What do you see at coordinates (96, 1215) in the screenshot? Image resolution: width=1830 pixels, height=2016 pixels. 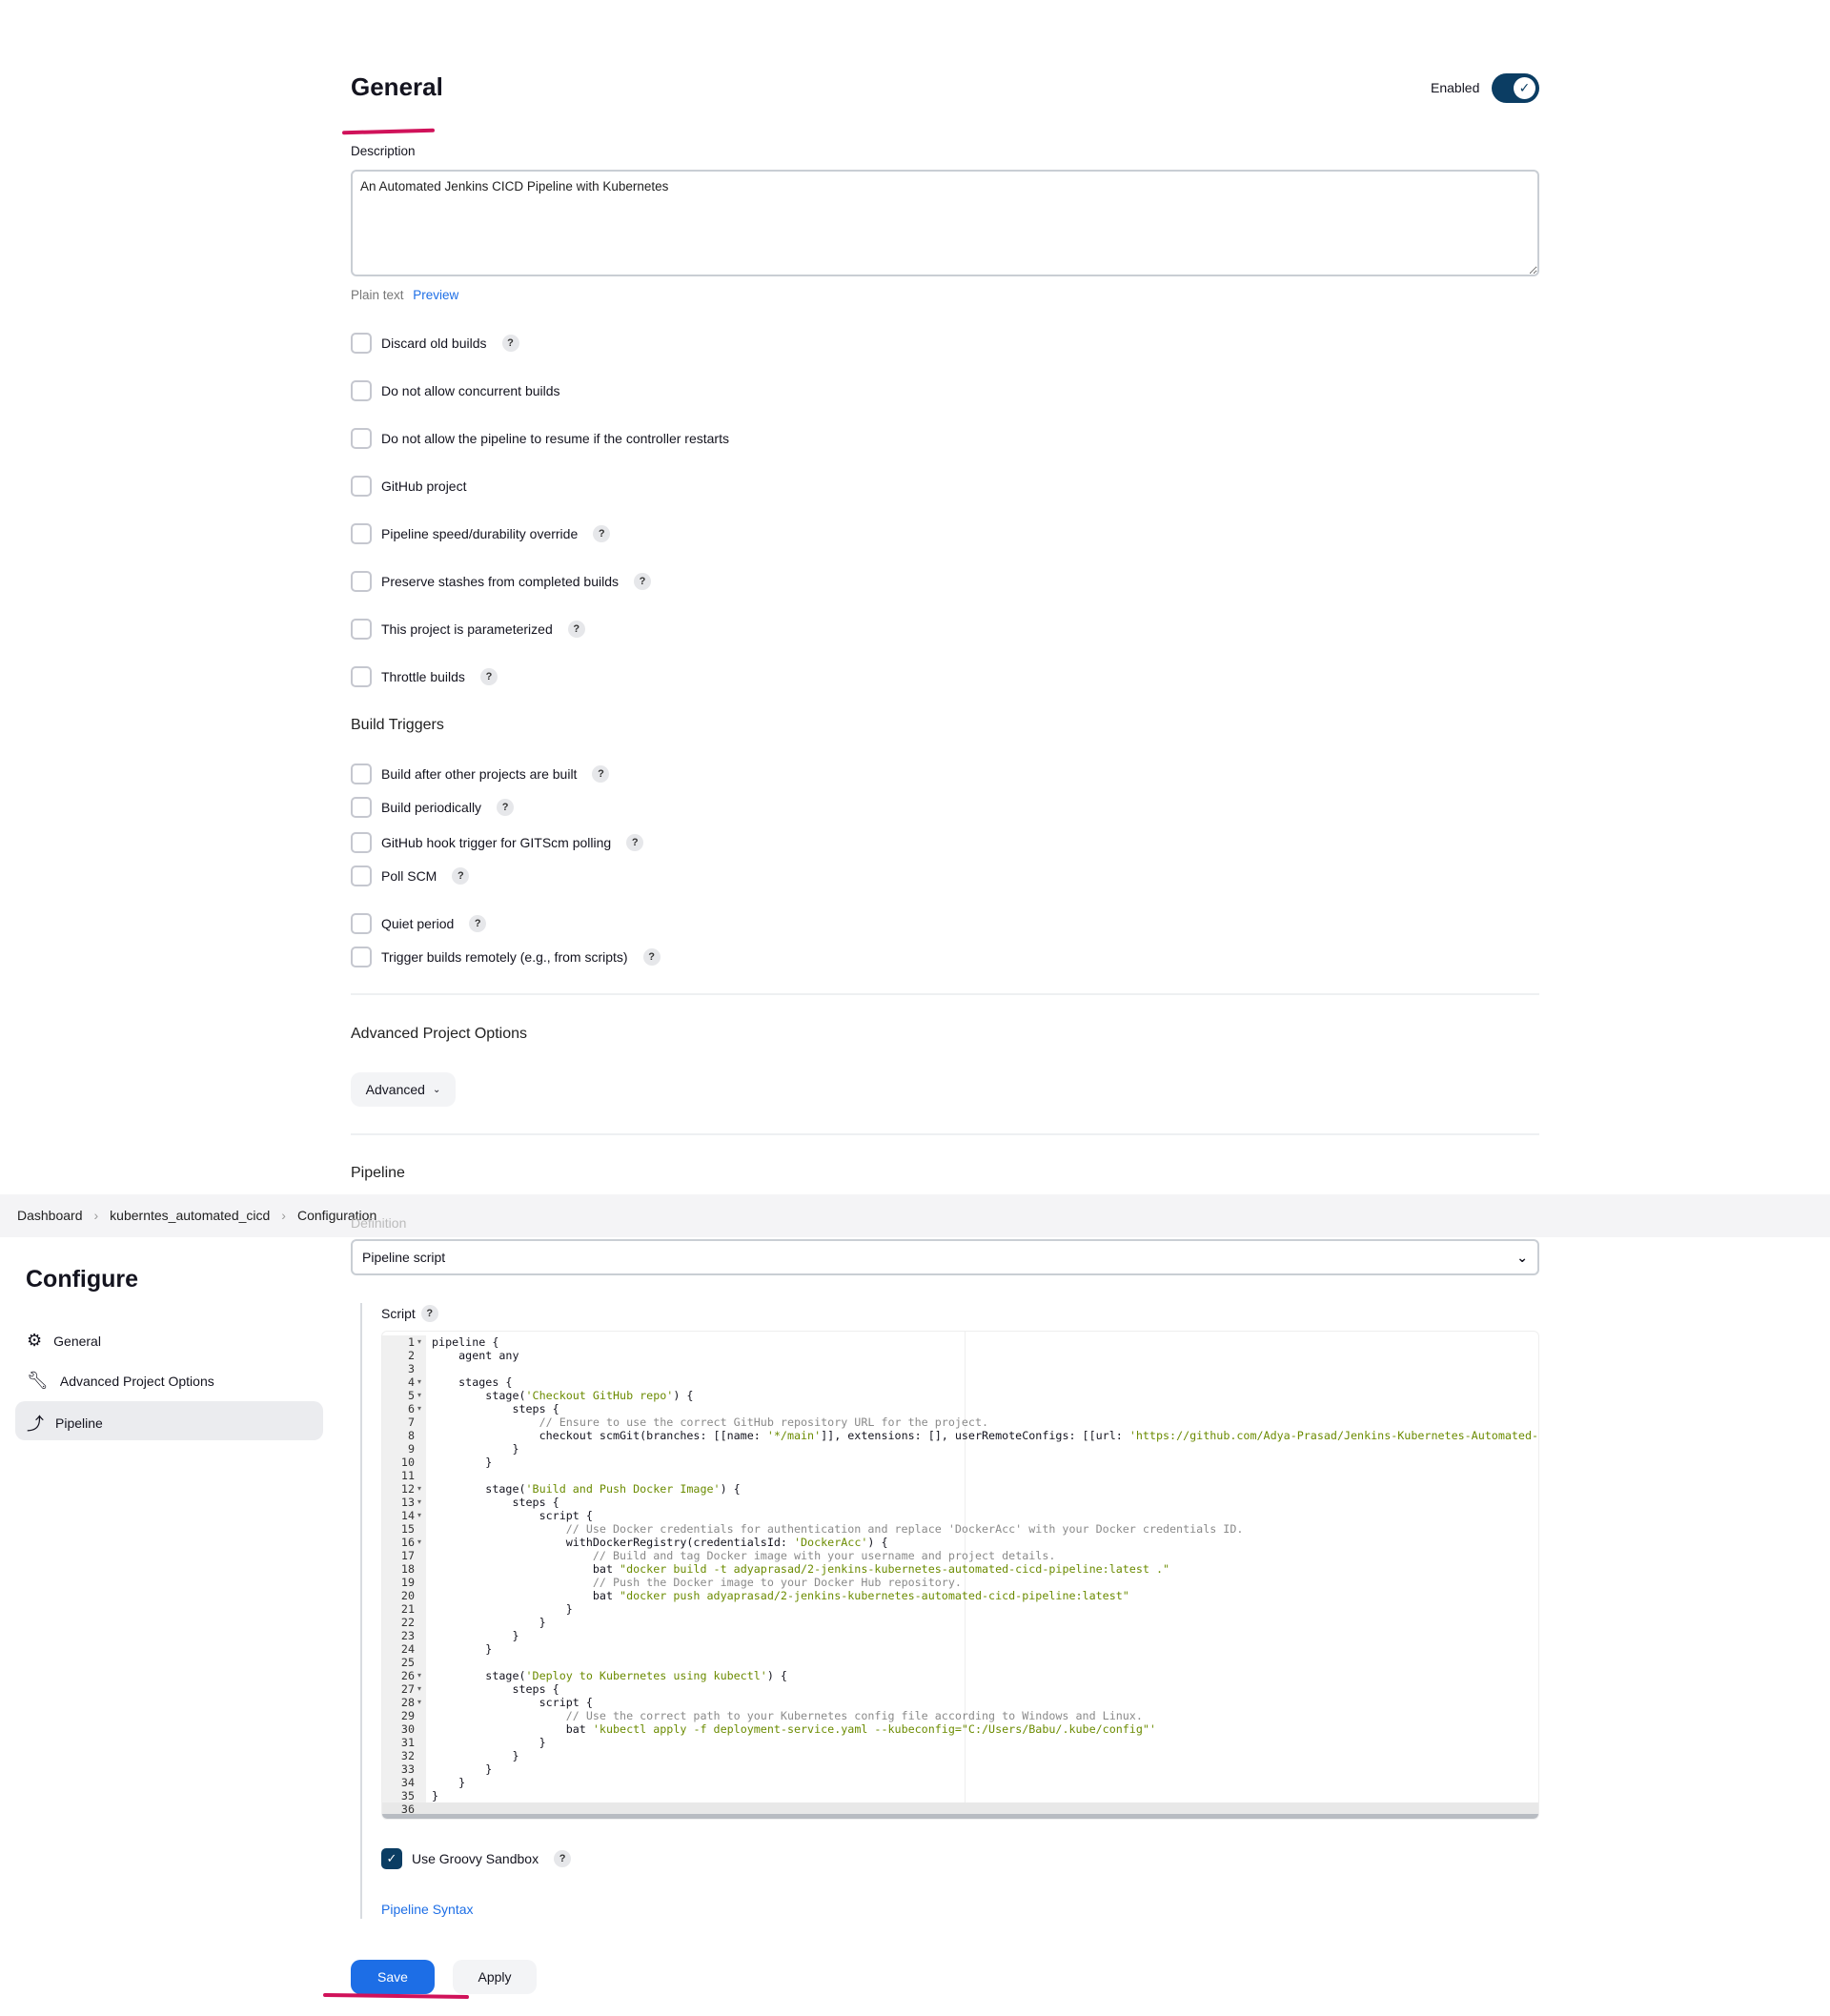 I see `chevron-right-icon: ›` at bounding box center [96, 1215].